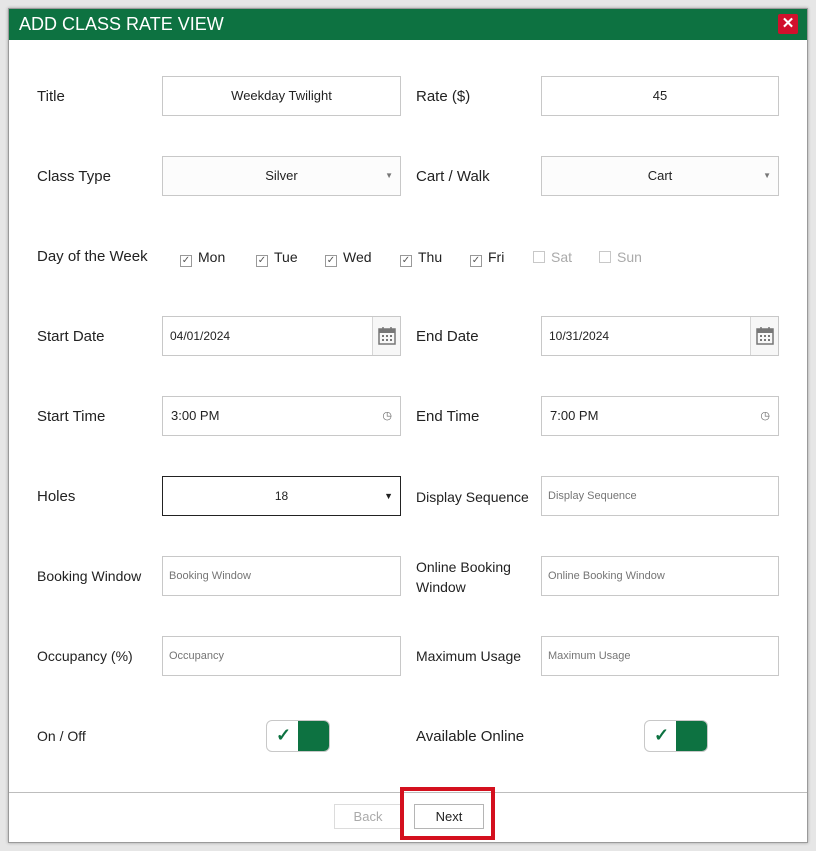 The width and height of the screenshot is (816, 851). Describe the element at coordinates (281, 416) in the screenshot. I see `start-time-input: 3:00 PM ◷` at that location.